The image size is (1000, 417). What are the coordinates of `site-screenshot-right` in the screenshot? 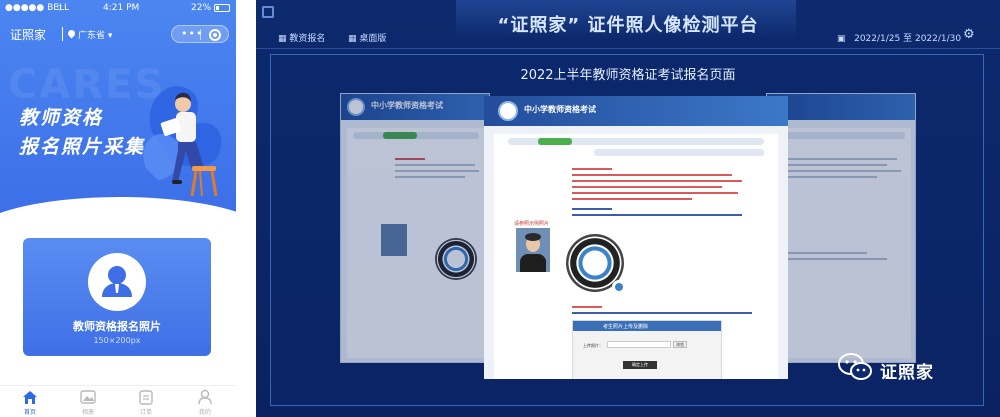 It's located at (841, 228).